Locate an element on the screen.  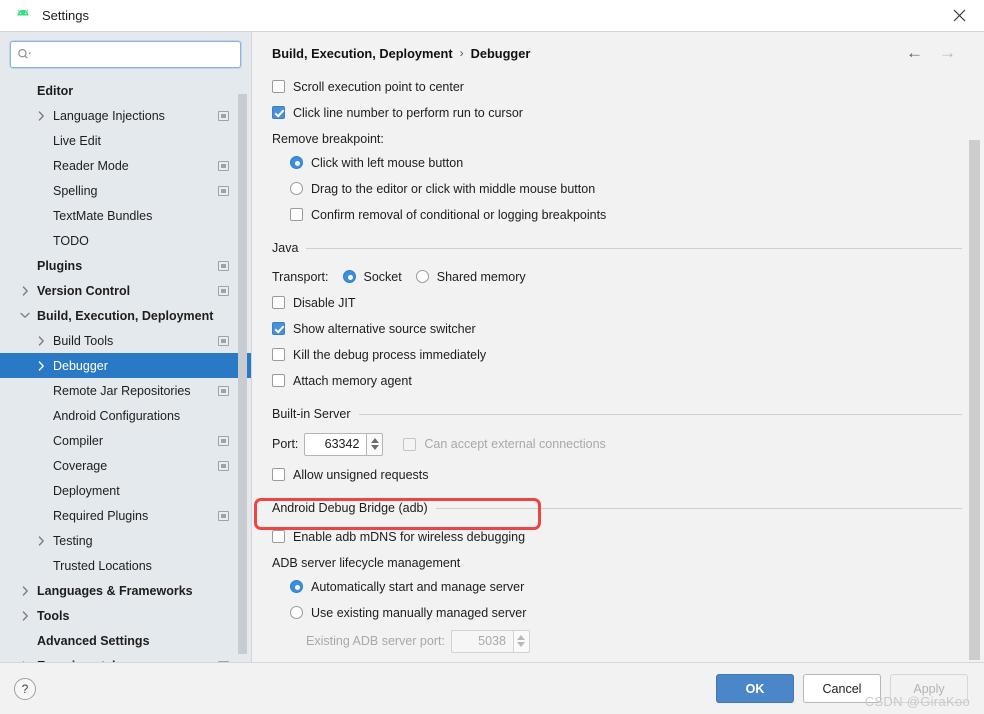
port-value: 63342 is located at coordinates (335, 444).